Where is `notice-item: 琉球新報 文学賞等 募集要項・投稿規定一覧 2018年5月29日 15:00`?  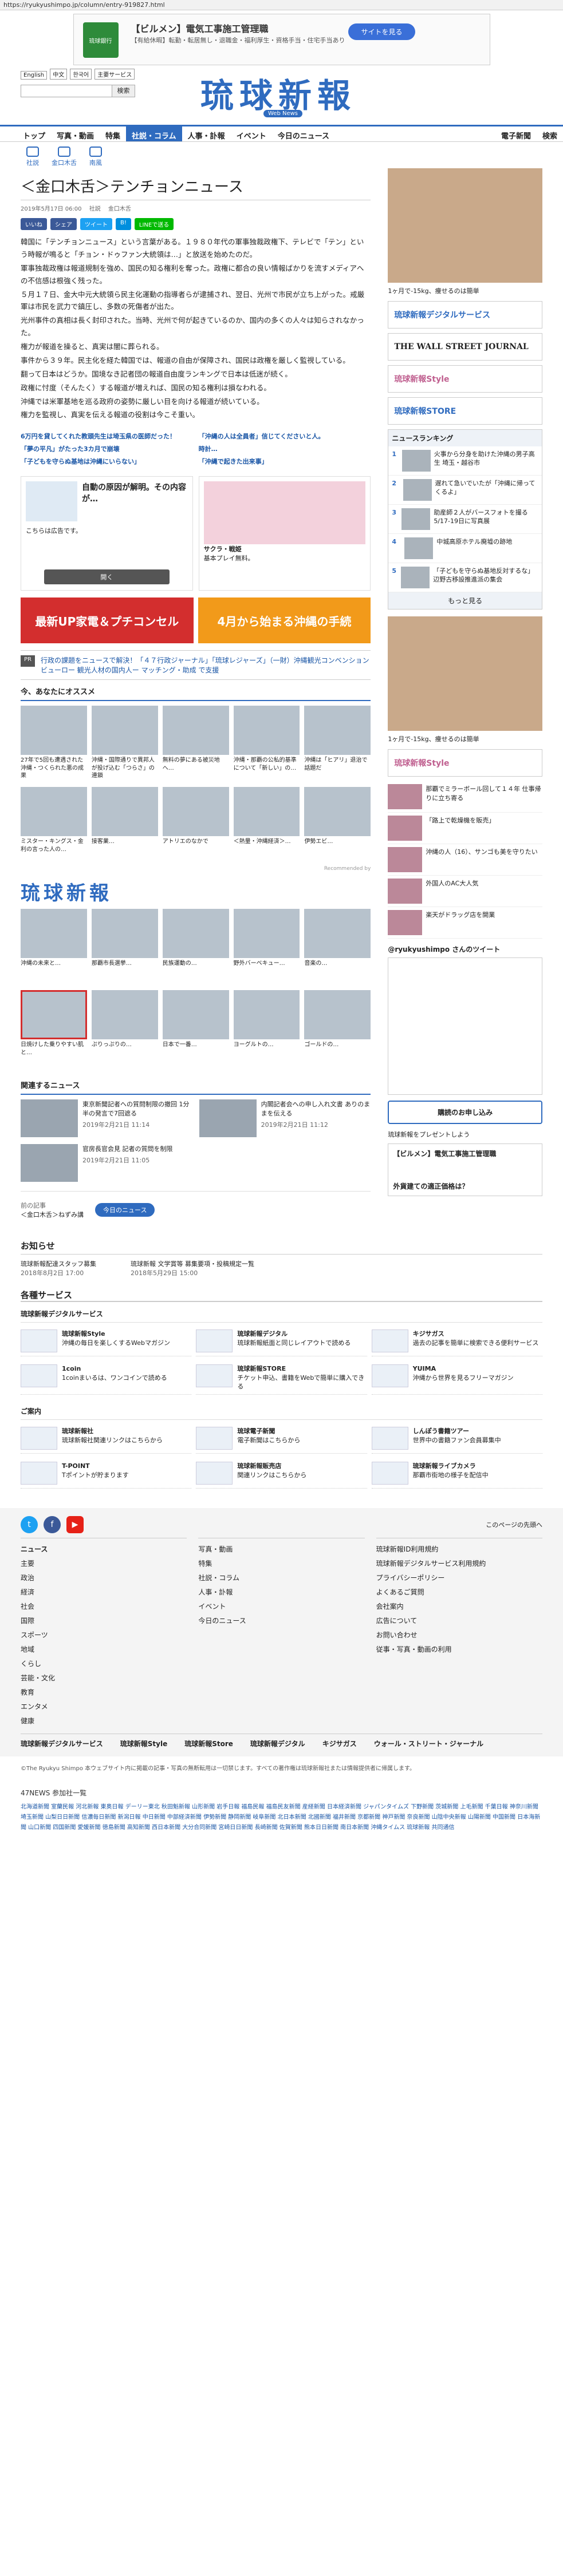 notice-item: 琉球新報 文学賞等 募集要項・投稿規定一覧 2018年5月29日 15:00 is located at coordinates (193, 1268).